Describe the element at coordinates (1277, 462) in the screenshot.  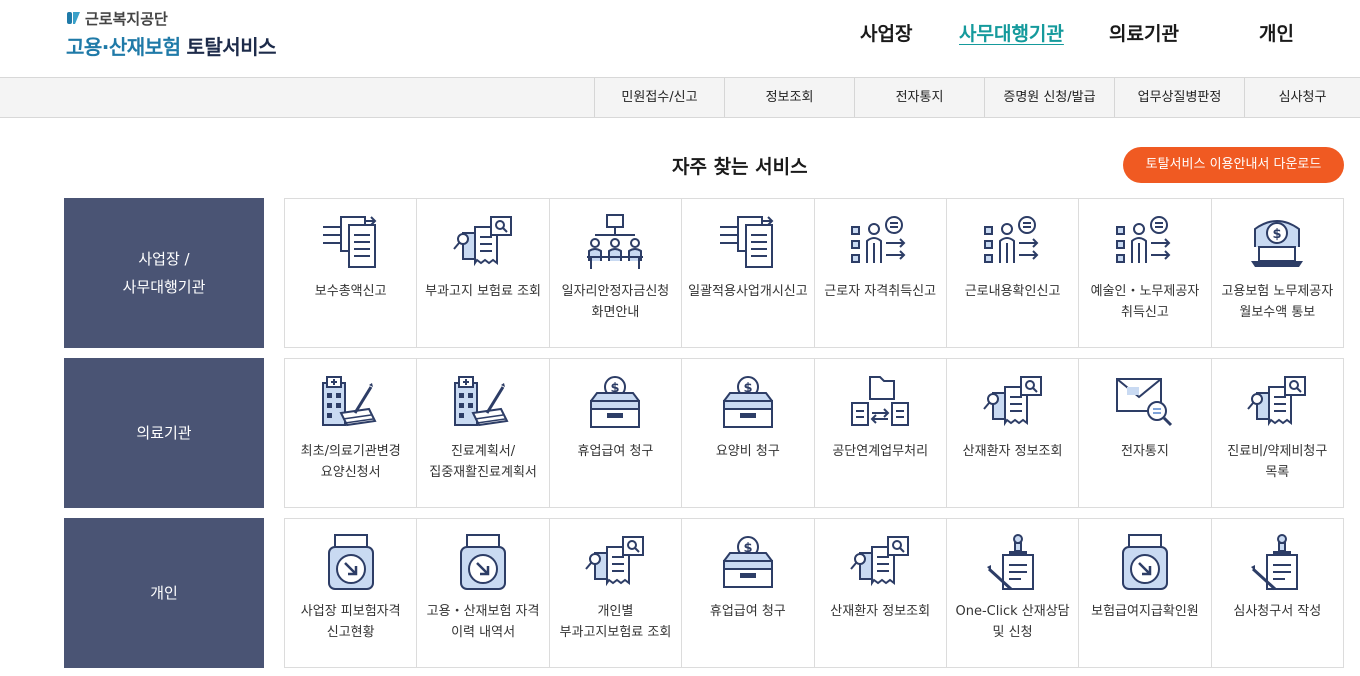
I see `service-tile-label: 진료비/약제비청구 목록` at that location.